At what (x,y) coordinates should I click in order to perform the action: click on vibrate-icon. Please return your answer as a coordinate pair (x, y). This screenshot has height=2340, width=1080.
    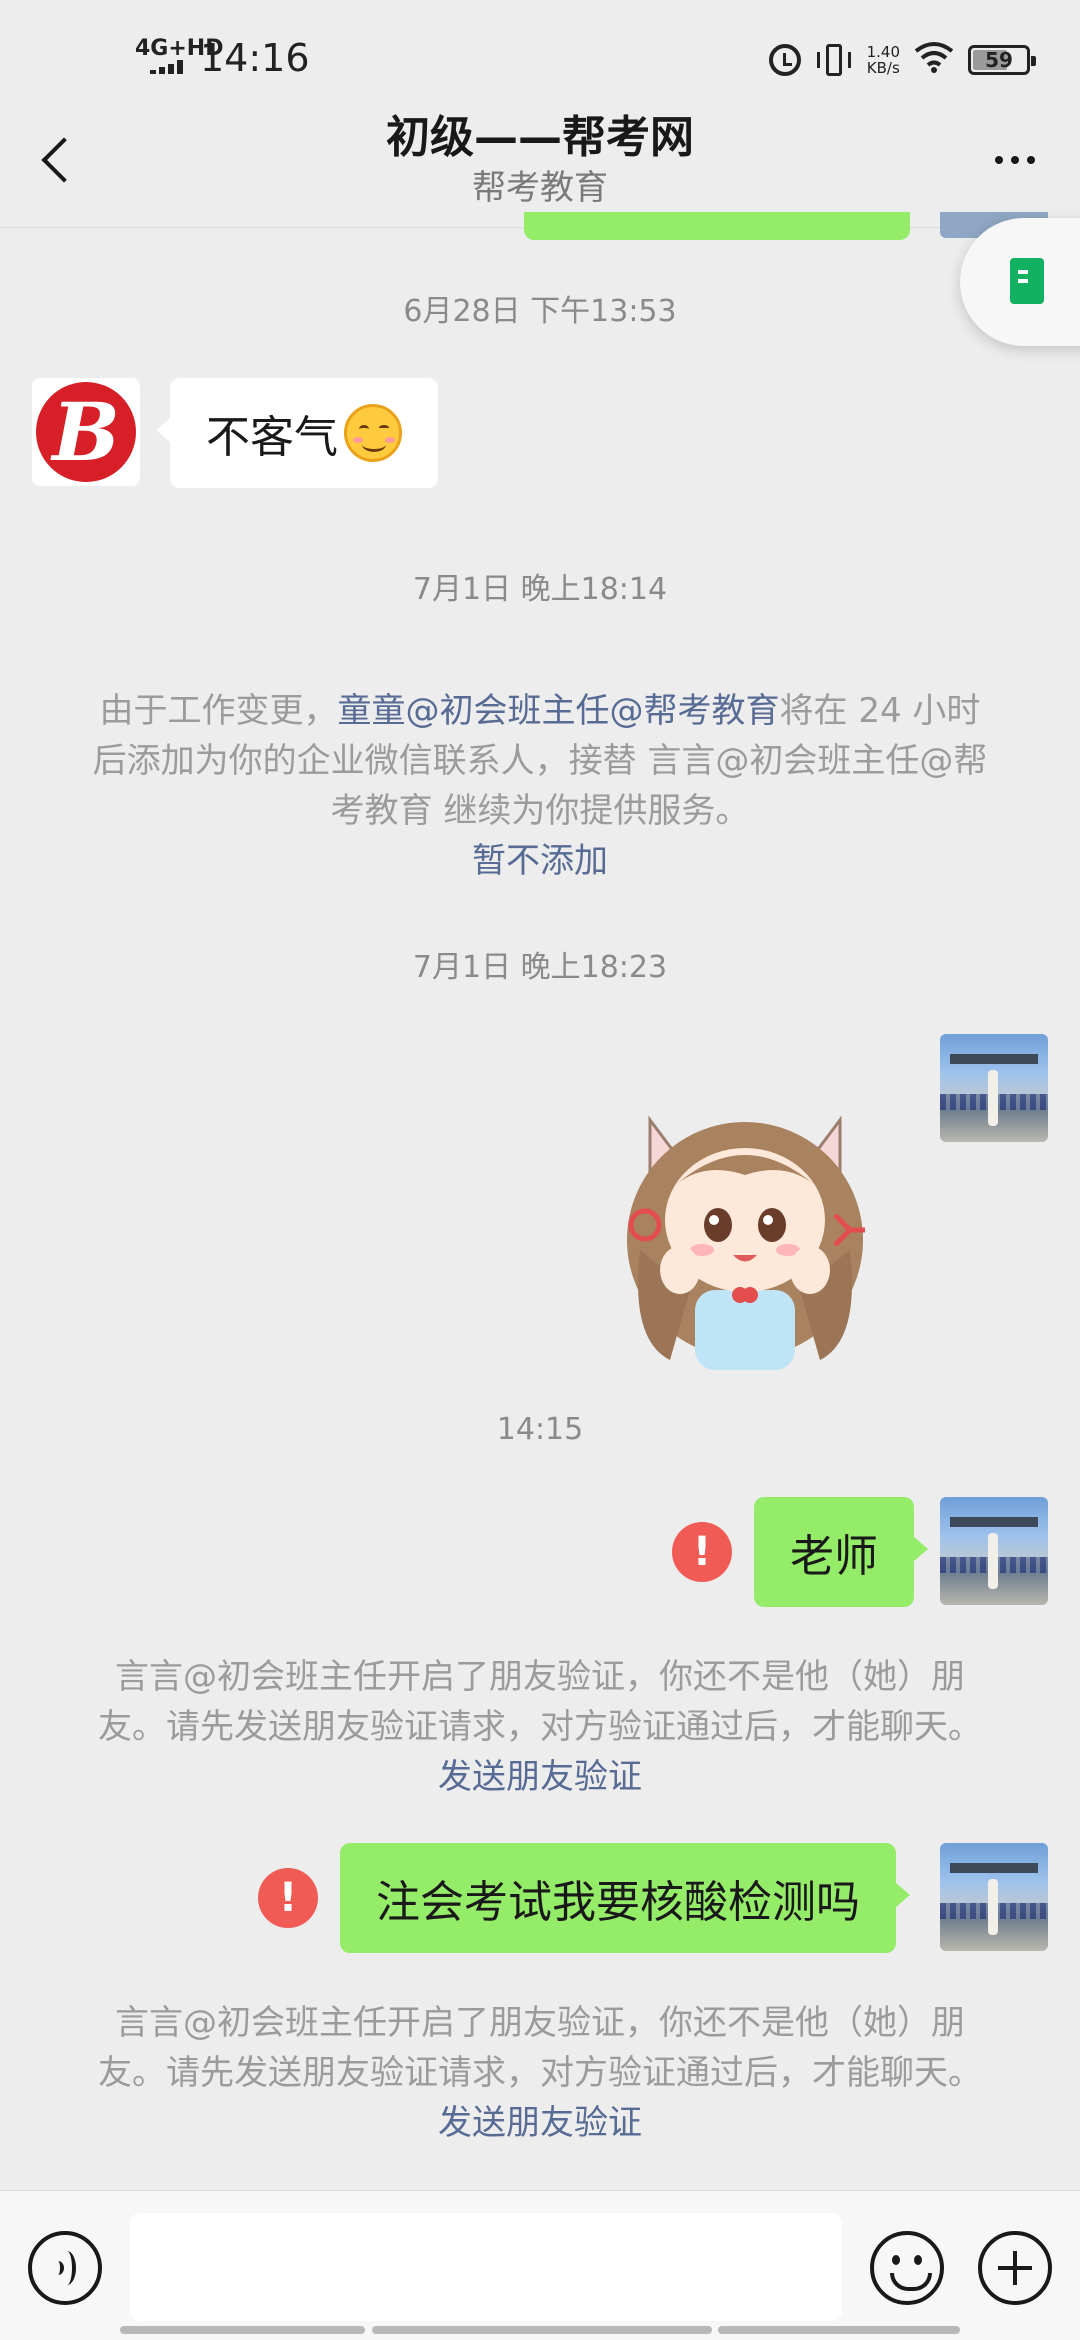
    Looking at the image, I should click on (834, 60).